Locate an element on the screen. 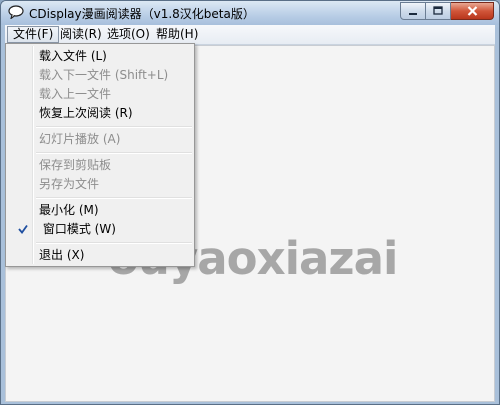 This screenshot has height=405, width=500. maximize-icon is located at coordinates (438, 10).